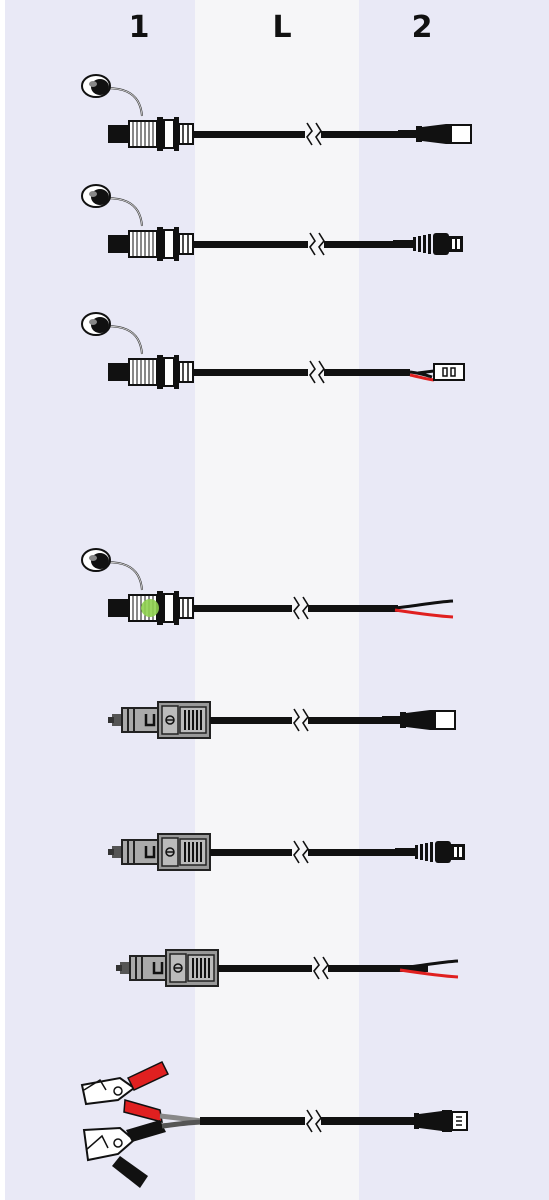 This screenshot has width=549, height=1200. What do you see at coordinates (150, 608) in the screenshot?
I see `led-indicator` at bounding box center [150, 608].